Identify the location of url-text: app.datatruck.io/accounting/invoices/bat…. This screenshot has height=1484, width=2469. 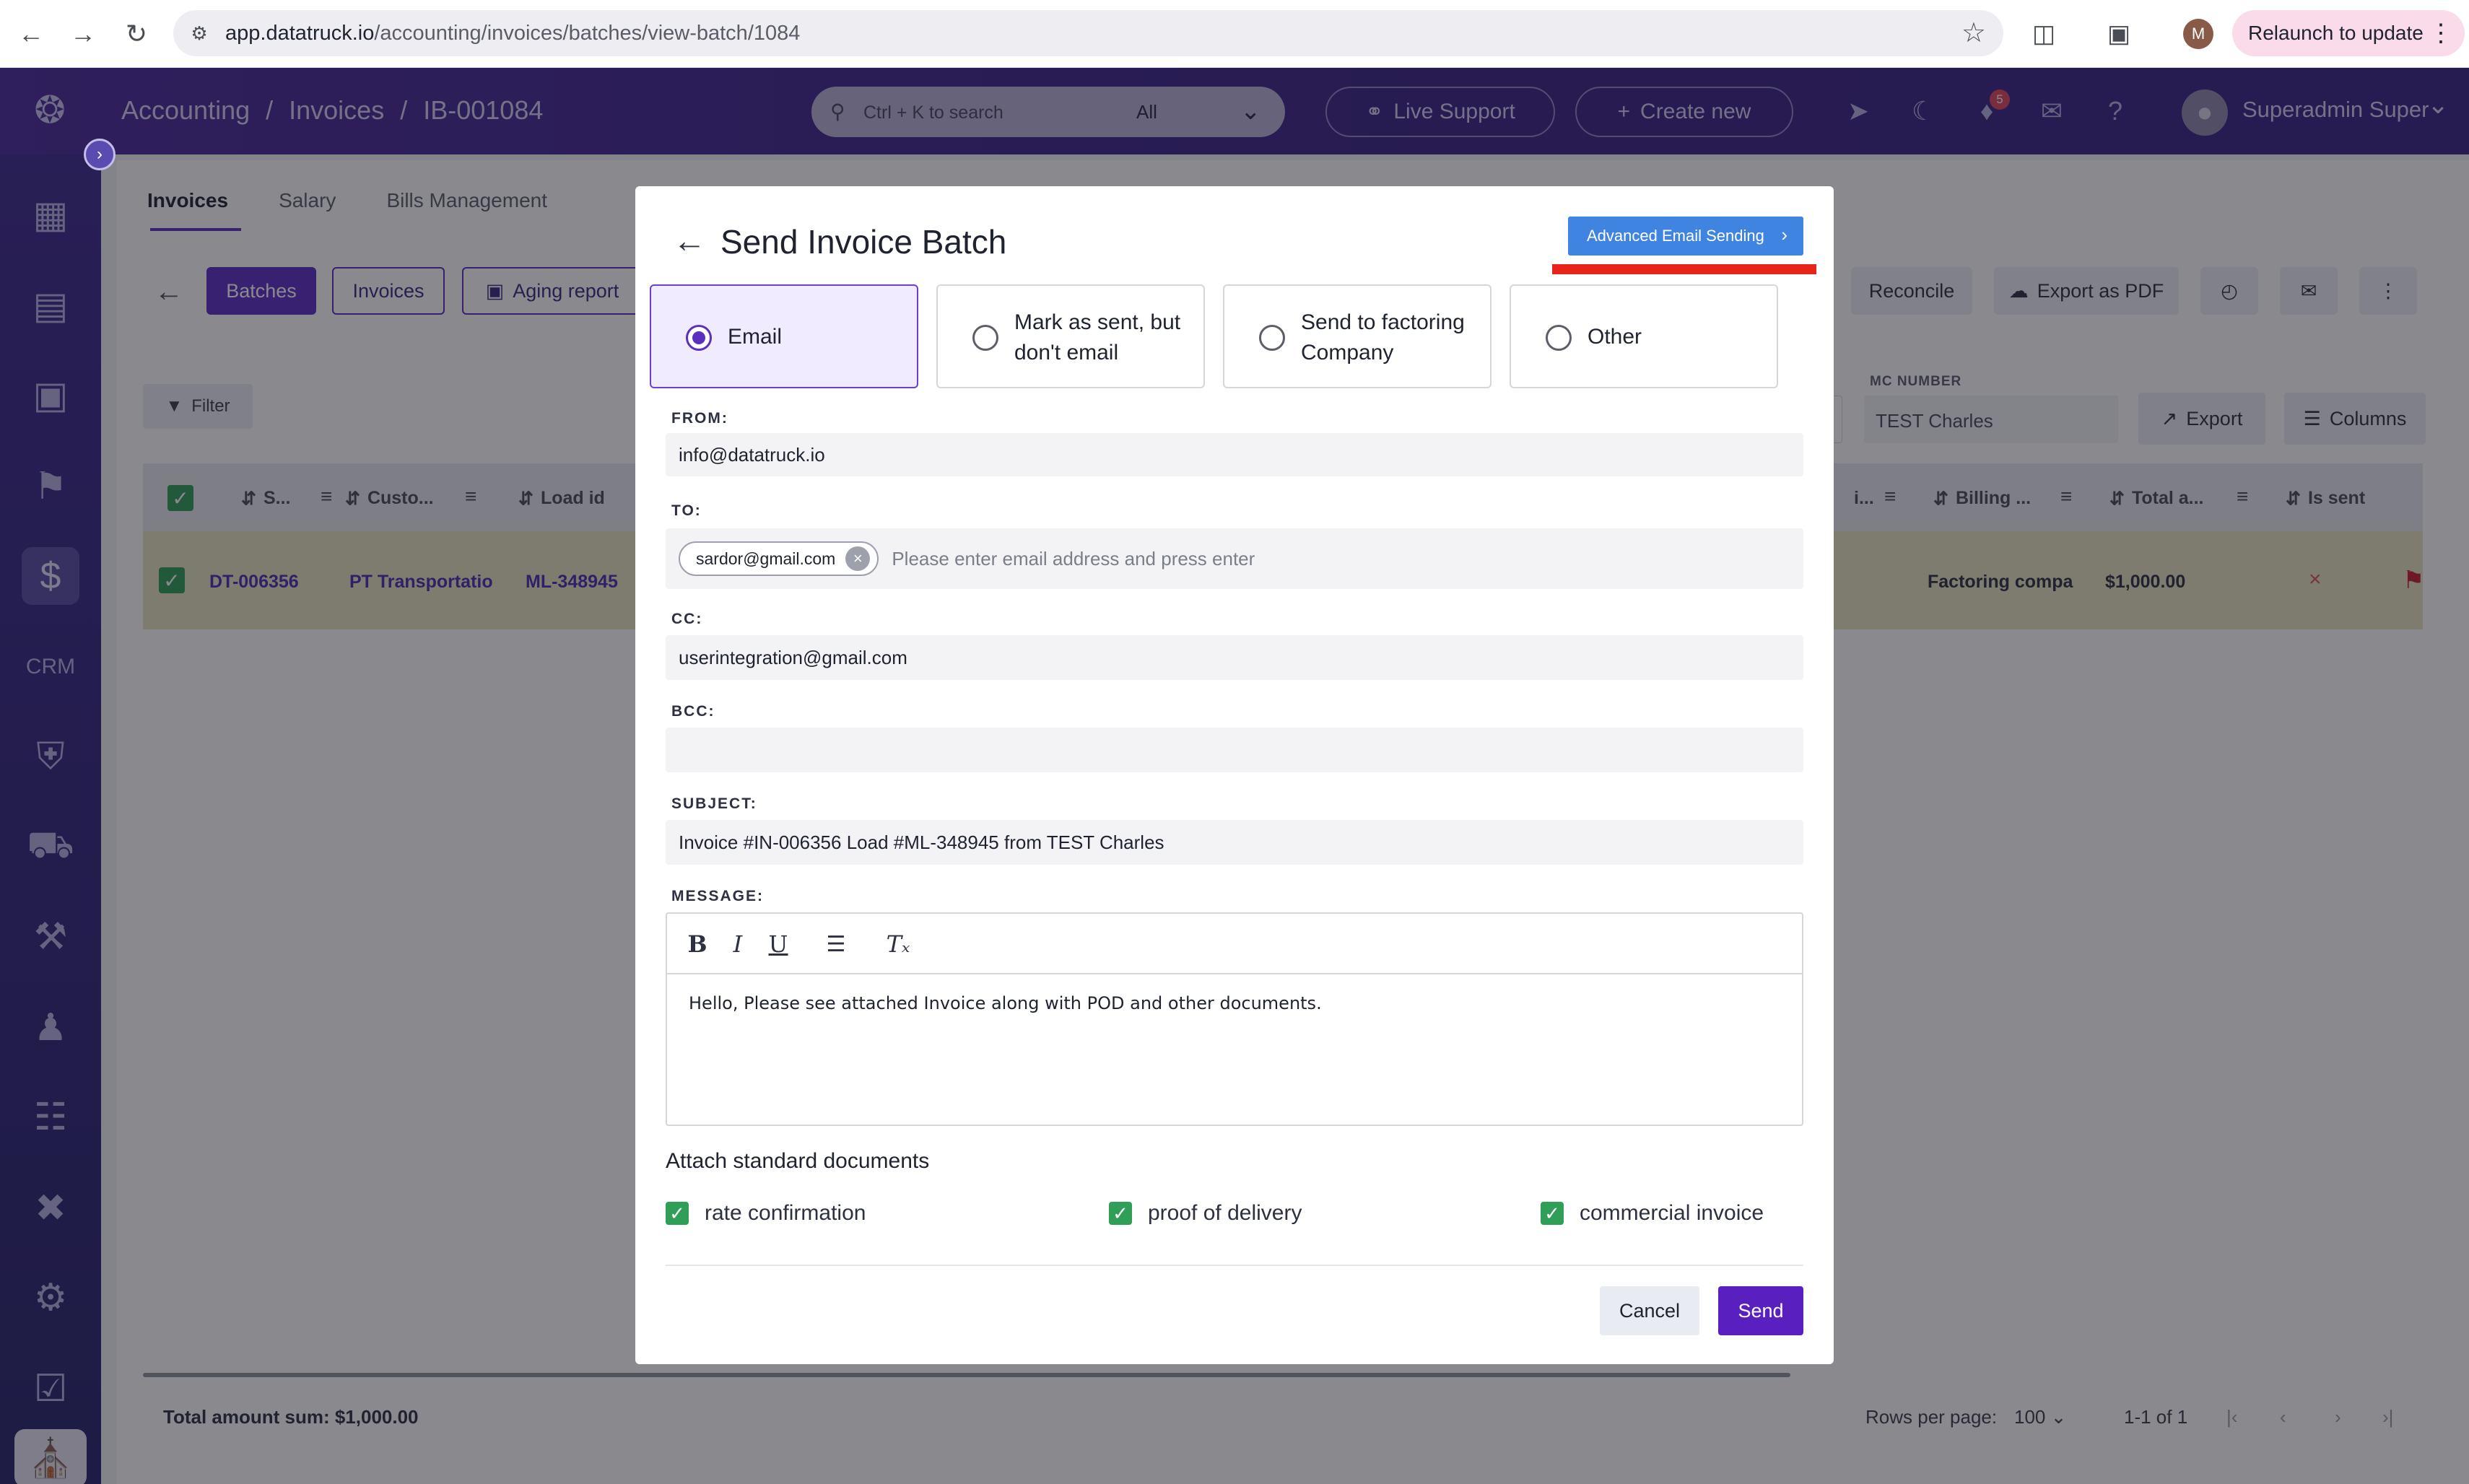
(512, 33).